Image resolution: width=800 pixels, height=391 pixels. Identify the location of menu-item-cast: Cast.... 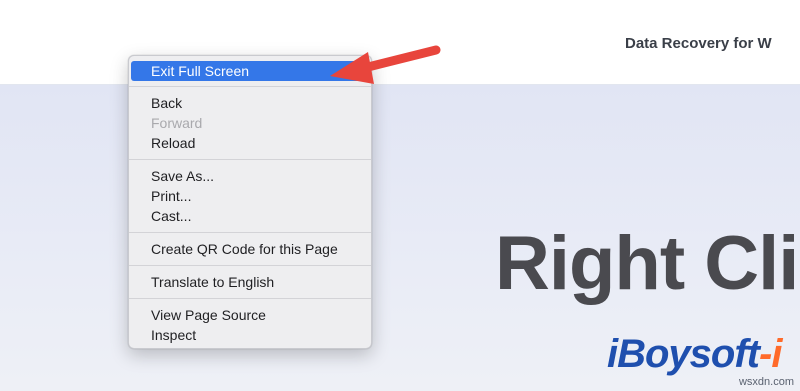
(250, 216).